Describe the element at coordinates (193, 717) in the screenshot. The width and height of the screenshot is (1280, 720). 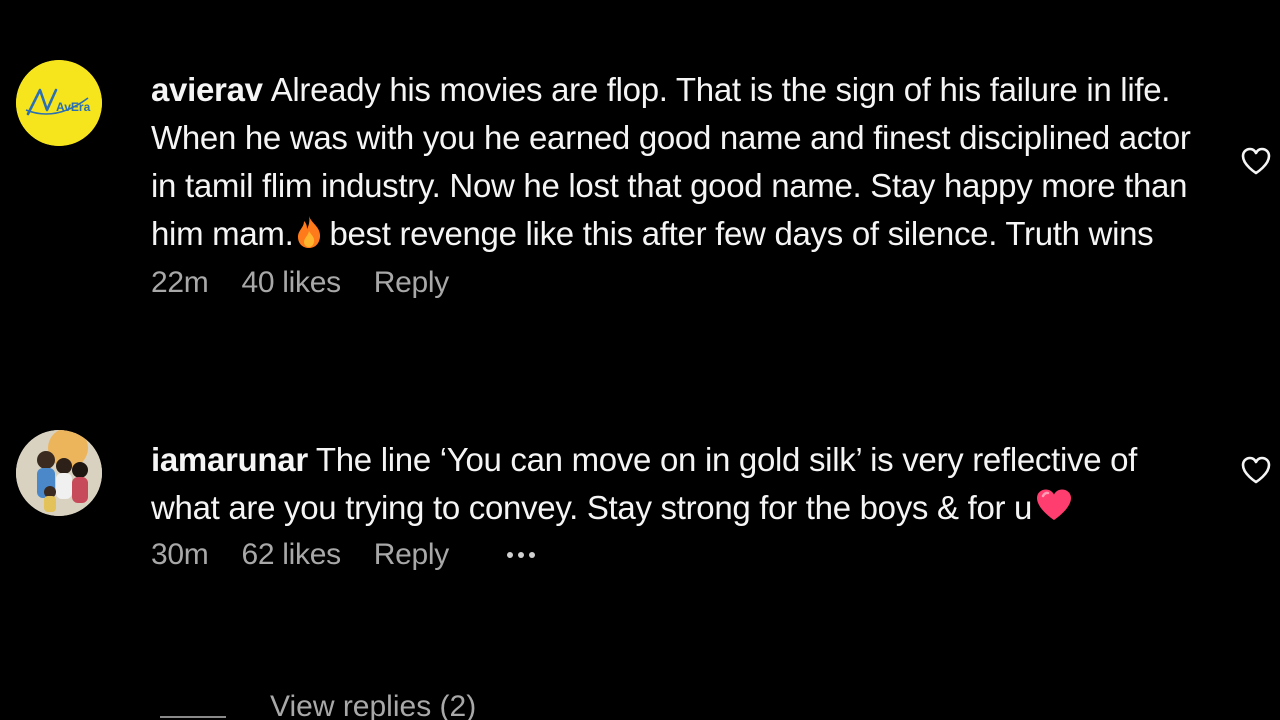
I see `divider-line` at that location.